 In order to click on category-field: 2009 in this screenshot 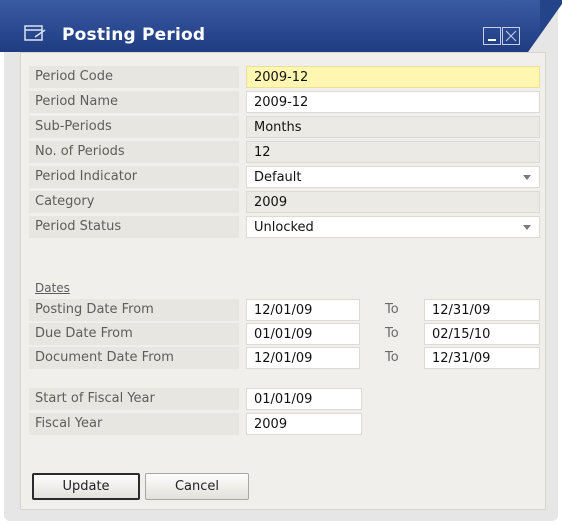, I will do `click(393, 202)`.